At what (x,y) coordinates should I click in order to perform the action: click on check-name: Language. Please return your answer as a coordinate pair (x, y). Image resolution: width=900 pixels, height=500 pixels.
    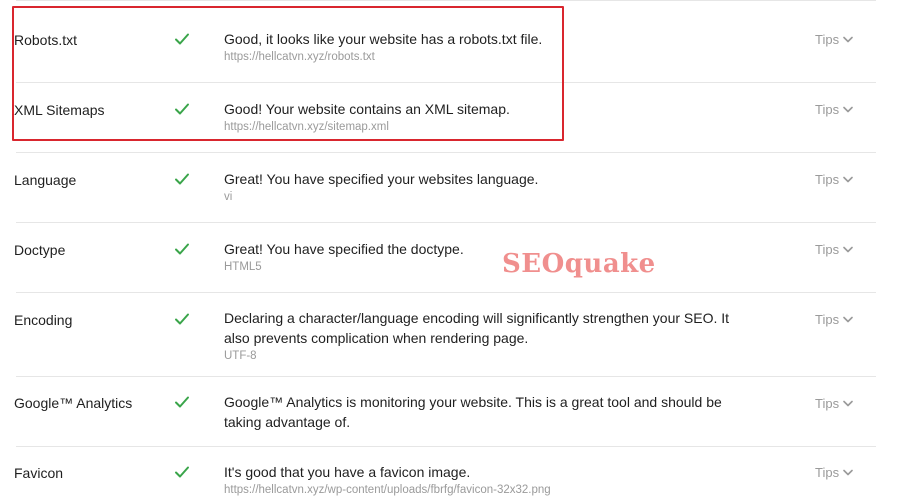
    Looking at the image, I should click on (45, 180).